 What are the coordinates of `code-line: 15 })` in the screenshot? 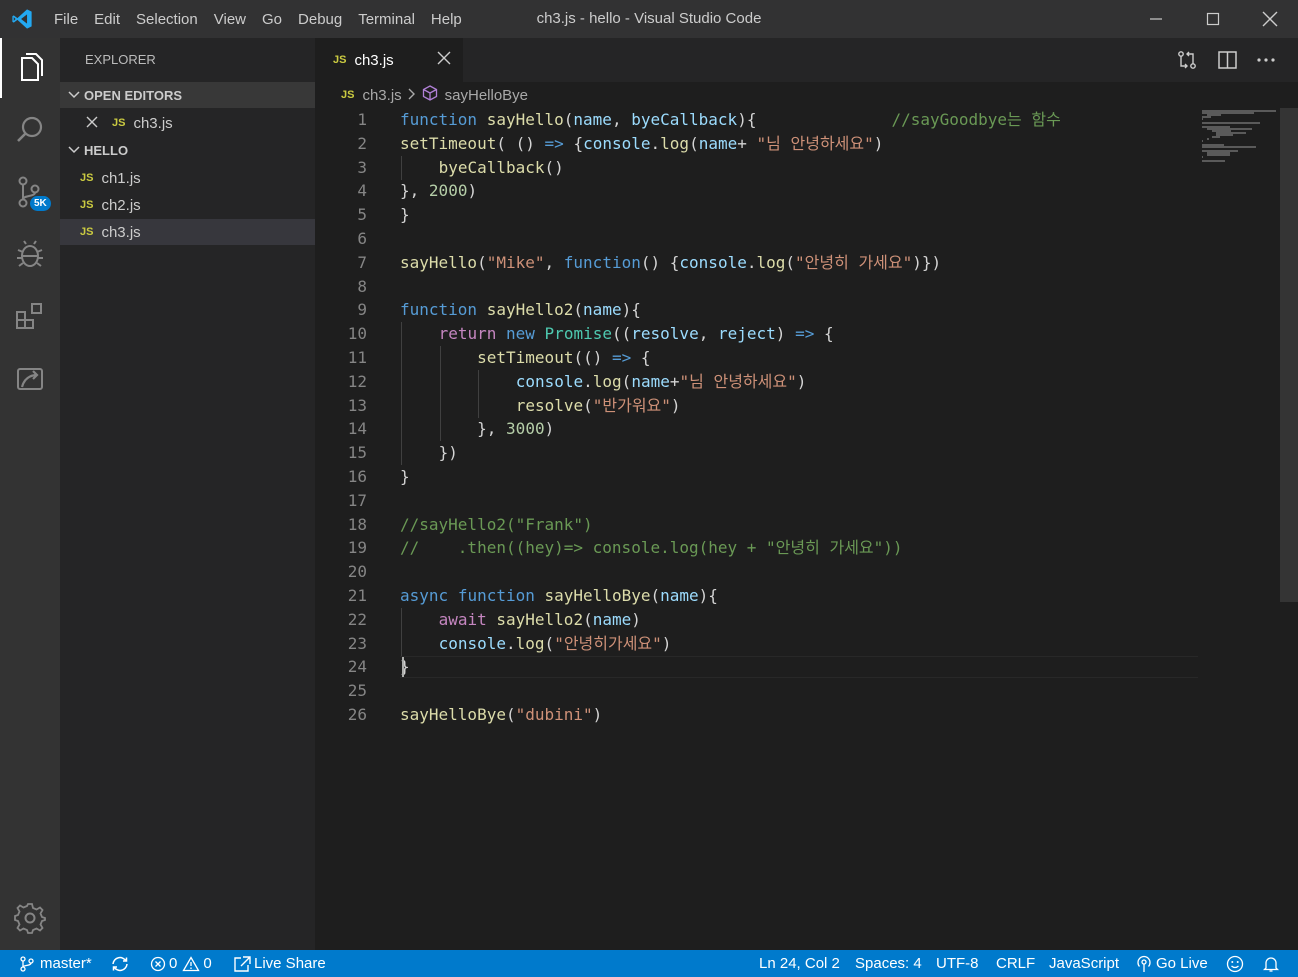 It's located at (756, 453).